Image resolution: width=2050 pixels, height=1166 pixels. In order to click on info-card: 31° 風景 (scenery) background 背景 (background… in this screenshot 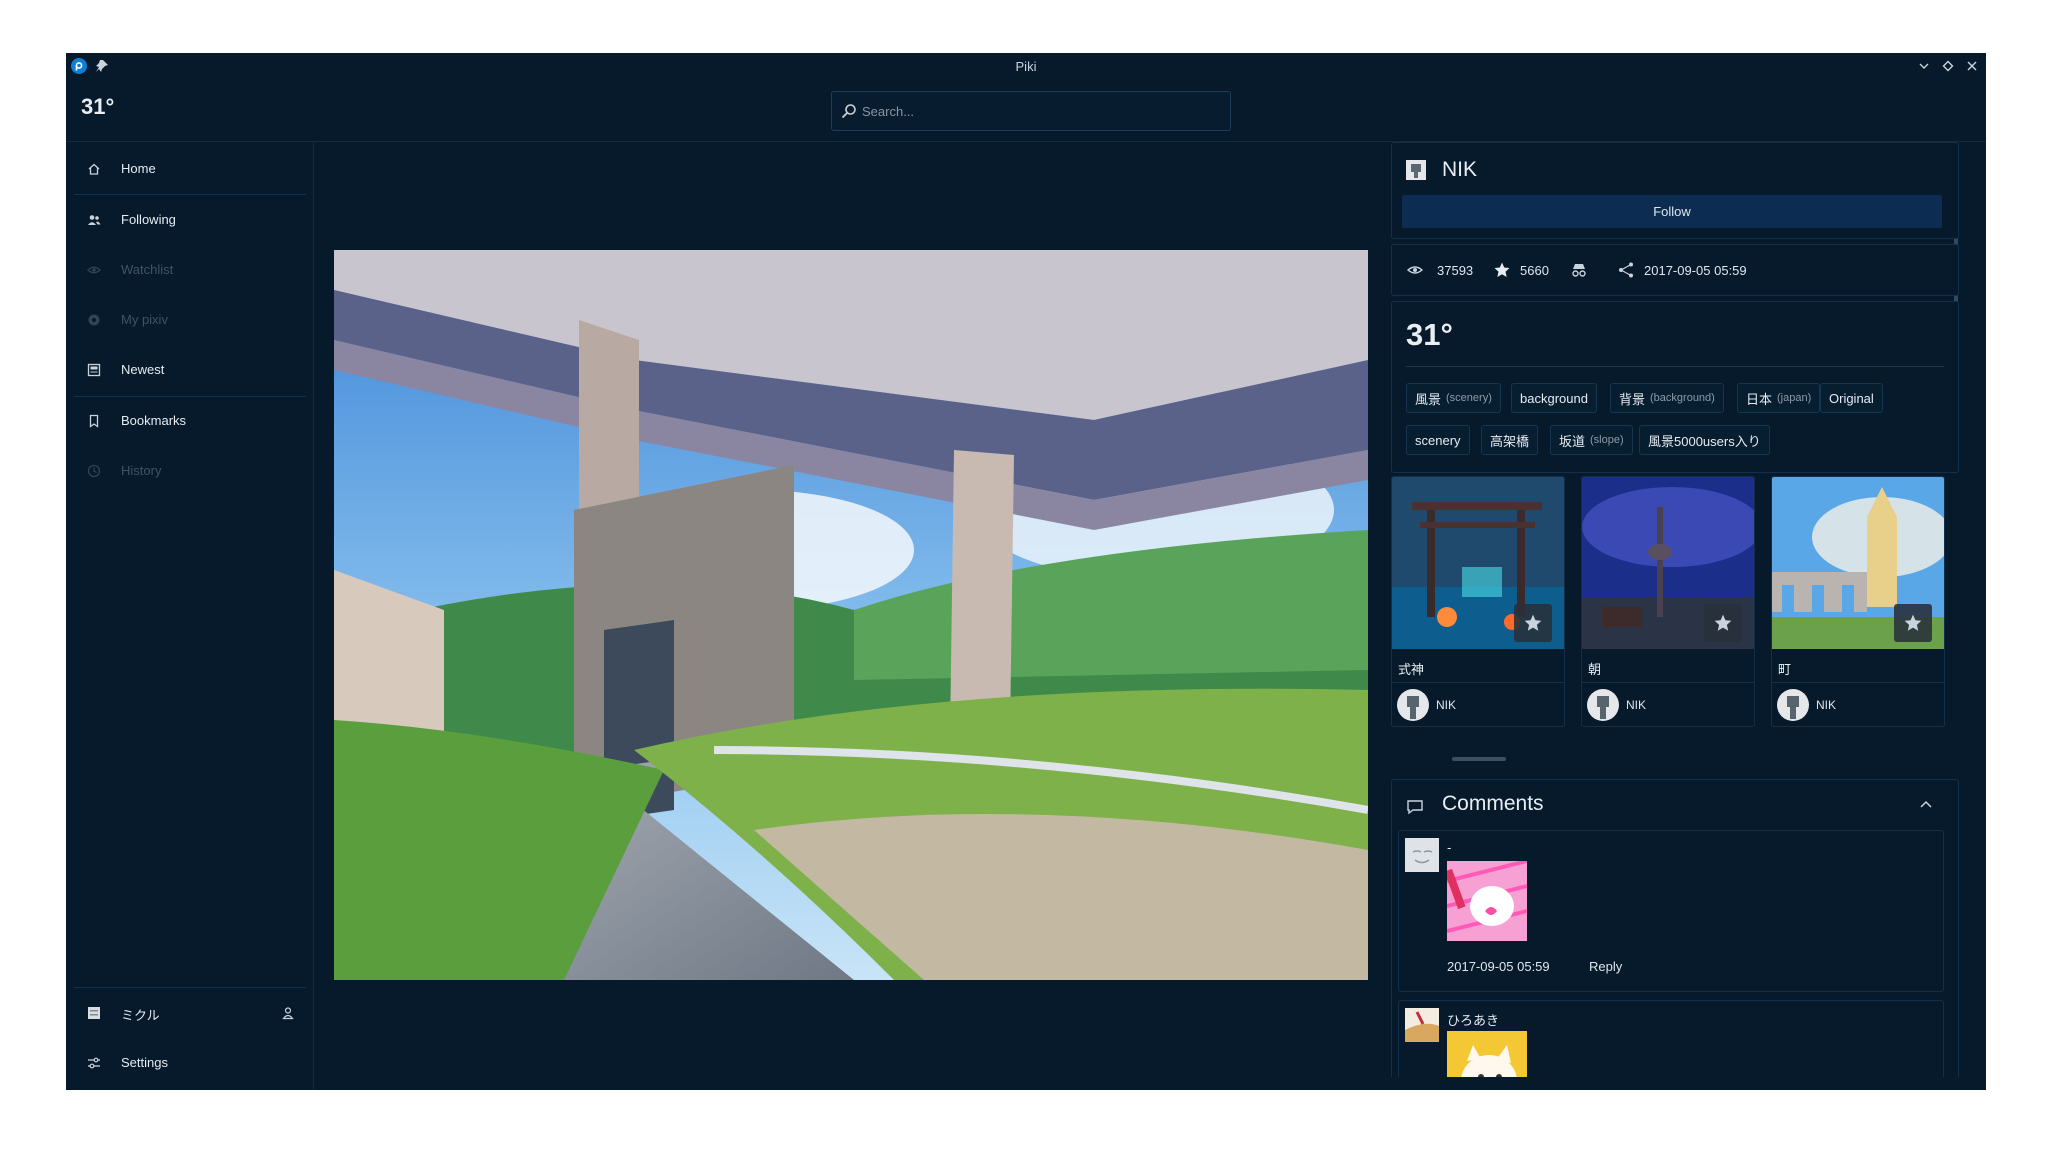, I will do `click(1675, 387)`.